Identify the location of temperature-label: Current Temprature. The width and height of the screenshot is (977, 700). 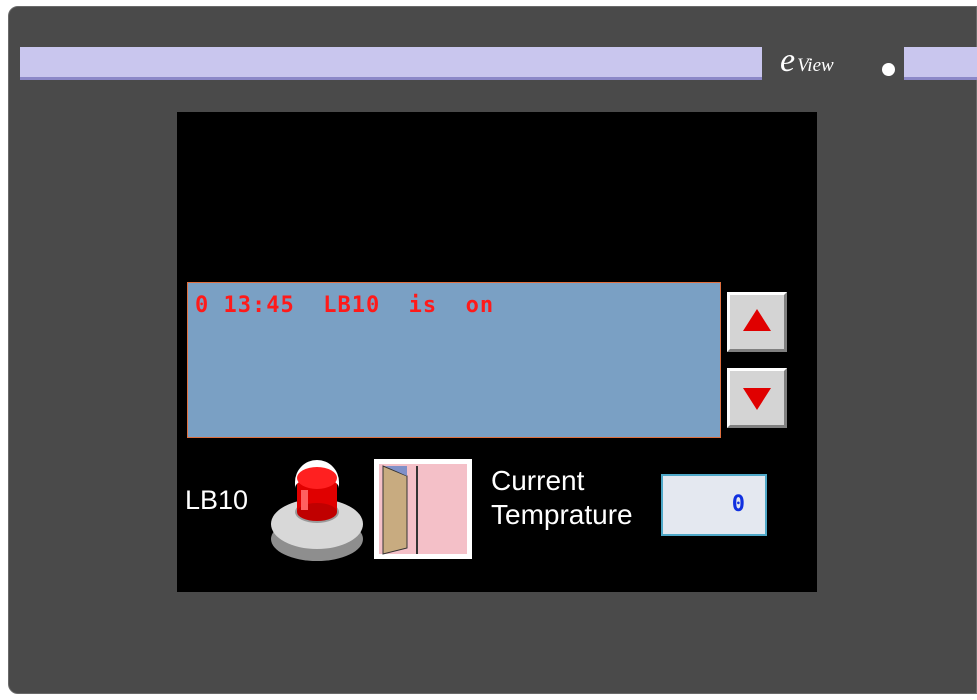
(562, 498).